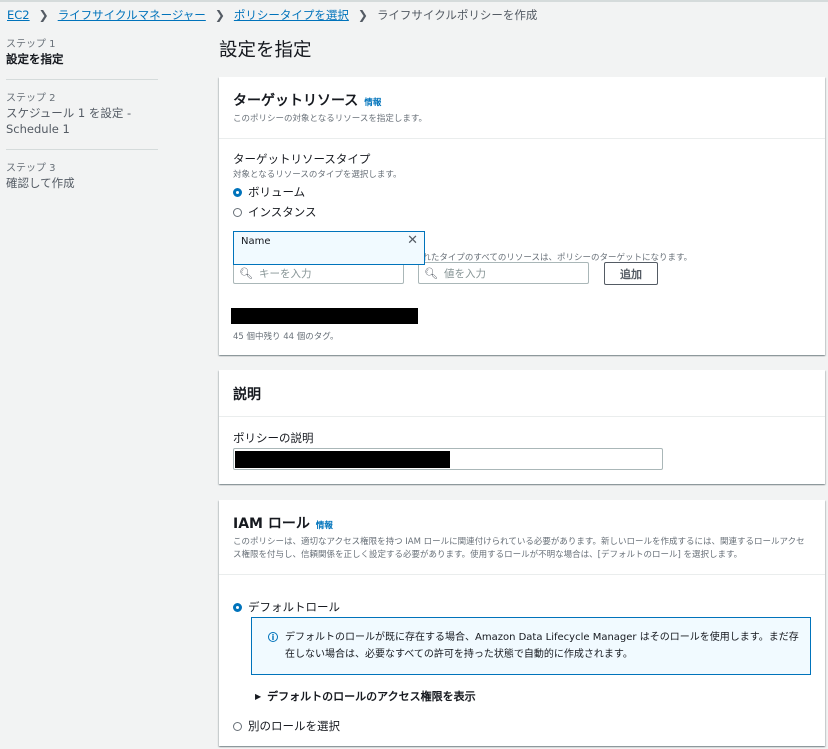  What do you see at coordinates (342, 459) in the screenshot?
I see `redacted-description` at bounding box center [342, 459].